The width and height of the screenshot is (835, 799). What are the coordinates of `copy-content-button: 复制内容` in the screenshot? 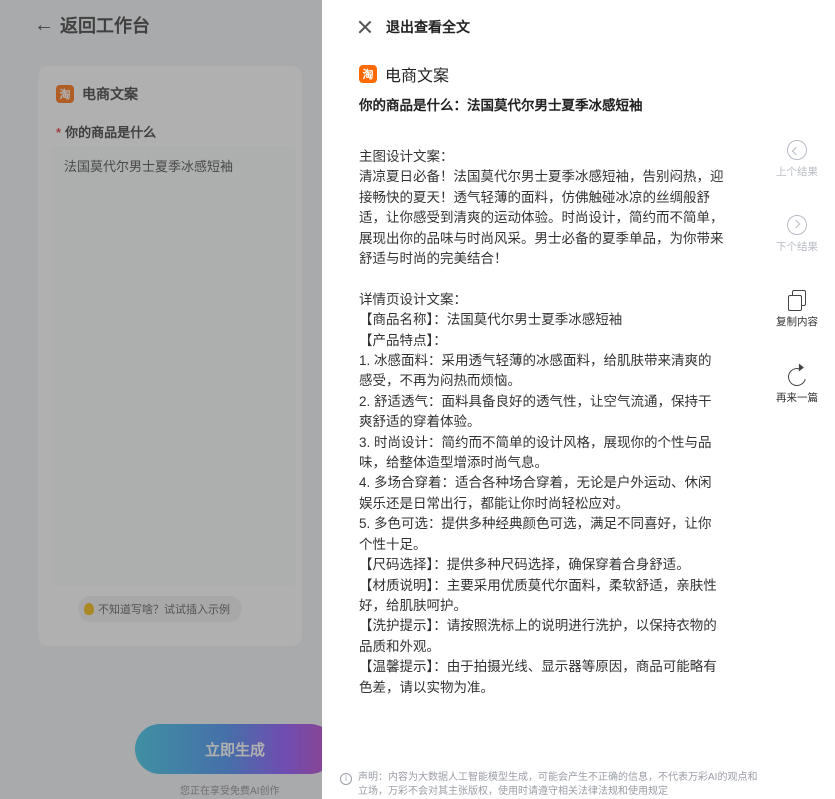 It's located at (797, 309).